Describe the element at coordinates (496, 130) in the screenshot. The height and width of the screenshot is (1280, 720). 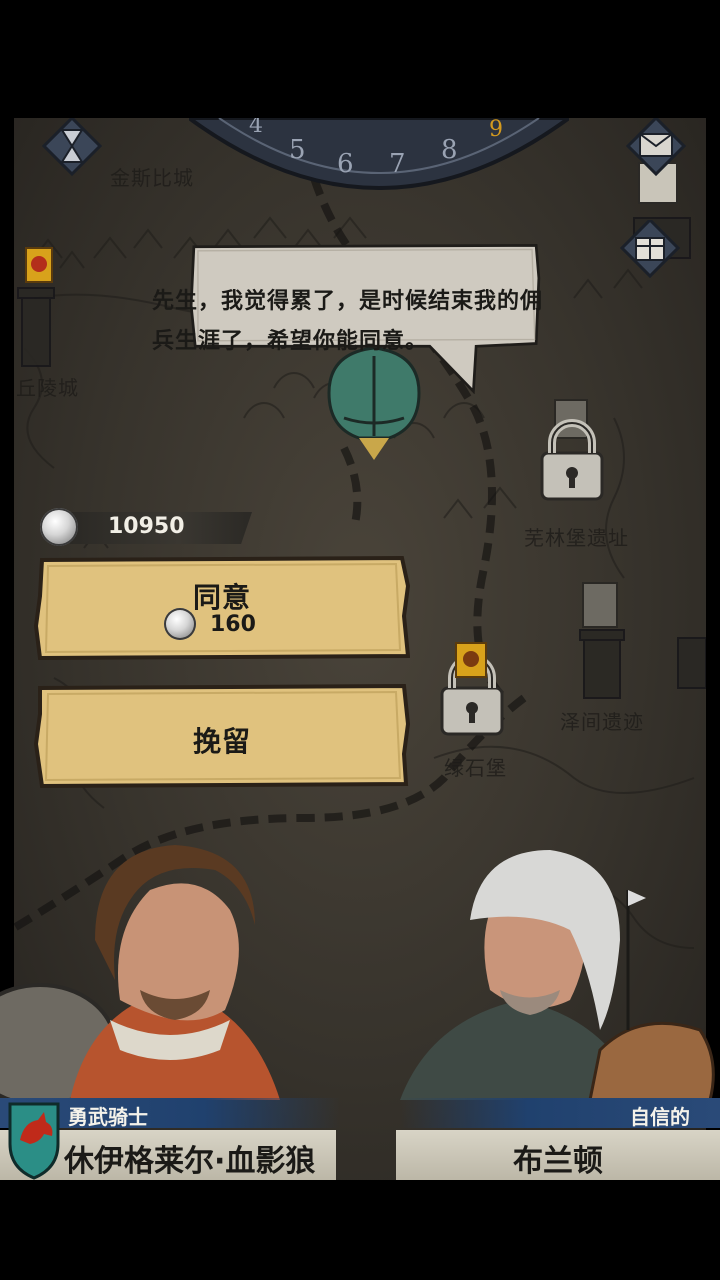
I see `dial-number-current: 9` at that location.